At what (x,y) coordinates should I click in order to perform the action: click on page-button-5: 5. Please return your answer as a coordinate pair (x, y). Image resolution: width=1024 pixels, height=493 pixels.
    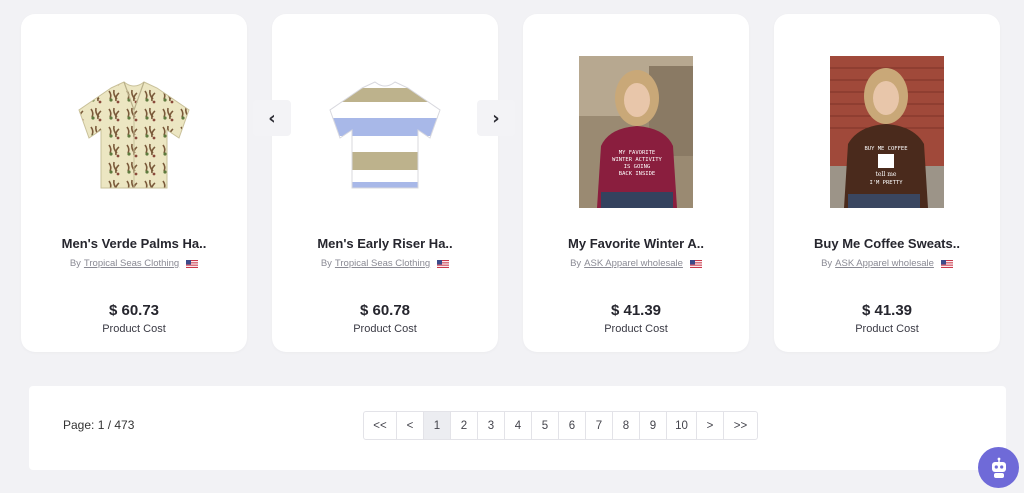
    Looking at the image, I should click on (545, 425).